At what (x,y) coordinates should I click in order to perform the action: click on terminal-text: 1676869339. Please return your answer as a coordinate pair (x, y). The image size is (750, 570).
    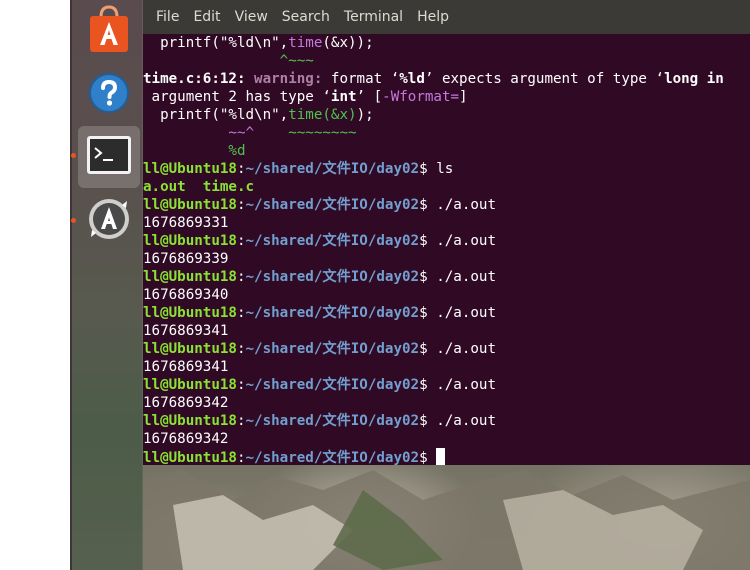
    Looking at the image, I should click on (186, 259).